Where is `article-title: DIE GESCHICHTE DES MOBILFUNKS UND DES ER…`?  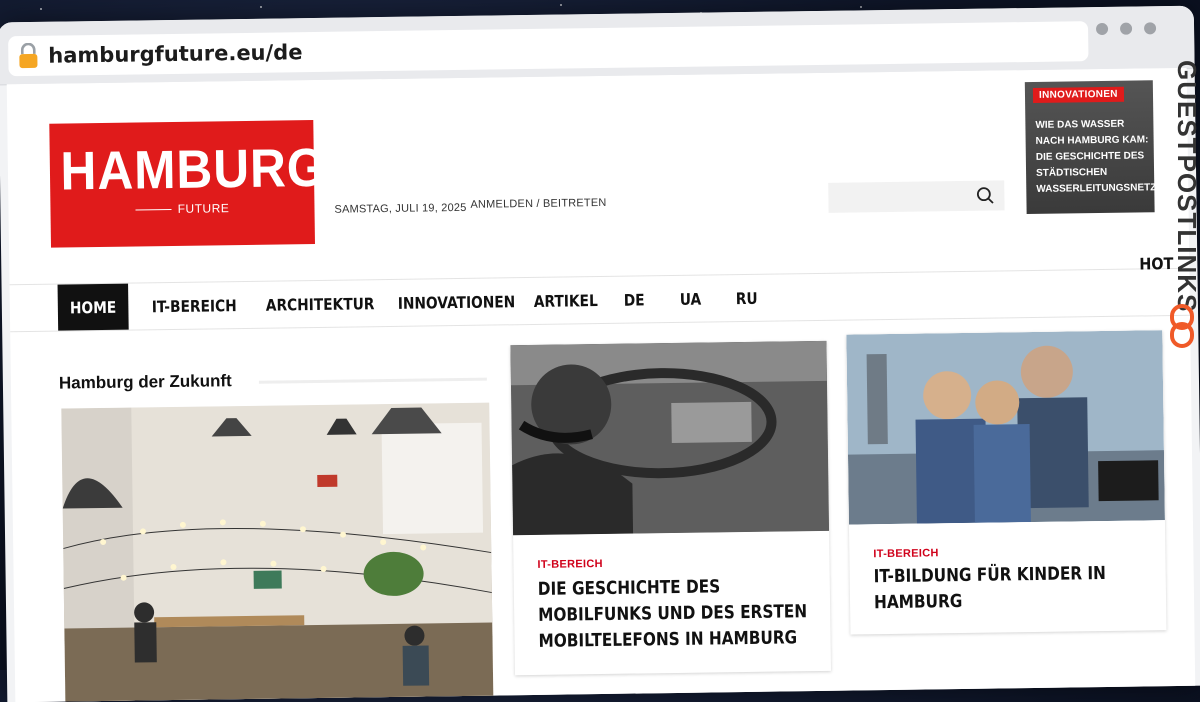 article-title: DIE GESCHICHTE DES MOBILFUNKS UND DES ER… is located at coordinates (674, 614).